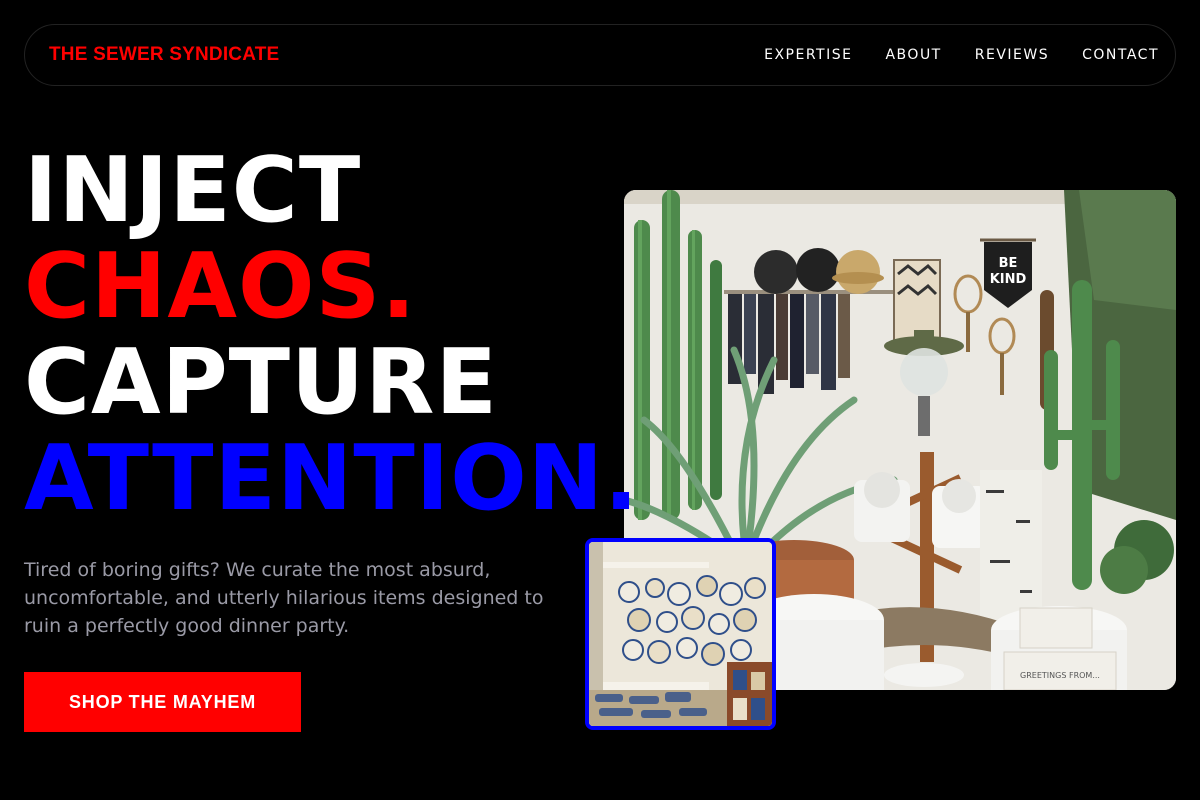 The image size is (1200, 800). I want to click on headline-line-attention: ATTENTION., so click(332, 478).